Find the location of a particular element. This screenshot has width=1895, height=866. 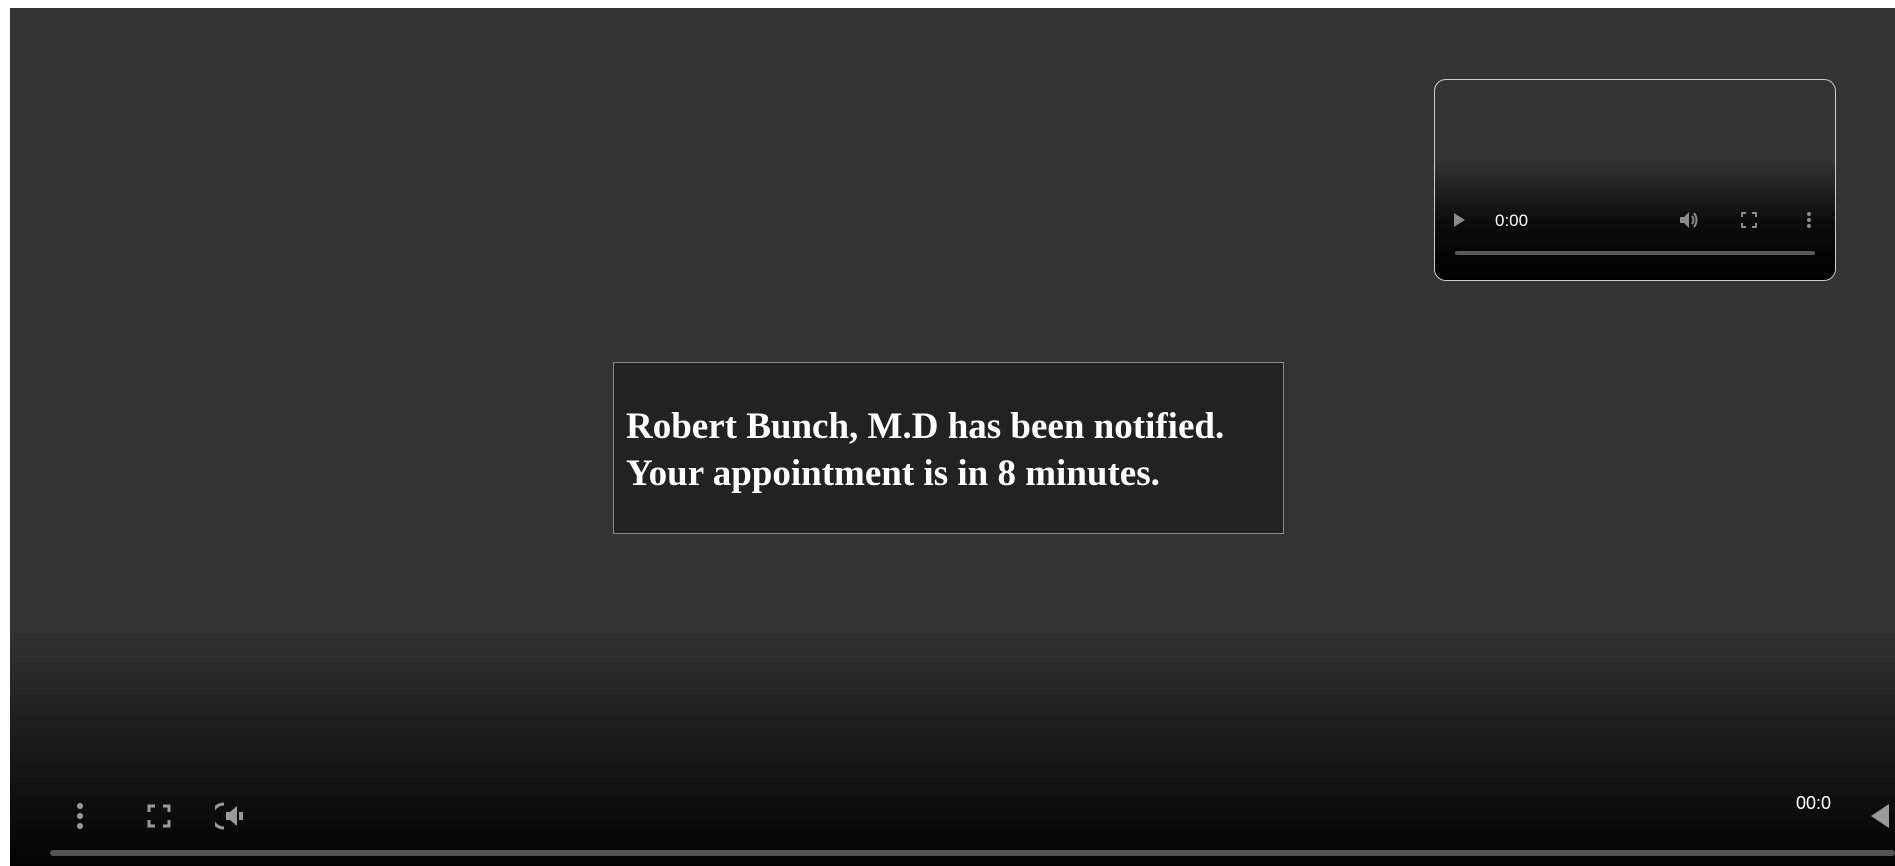

pip-progress-bar is located at coordinates (1635, 253).